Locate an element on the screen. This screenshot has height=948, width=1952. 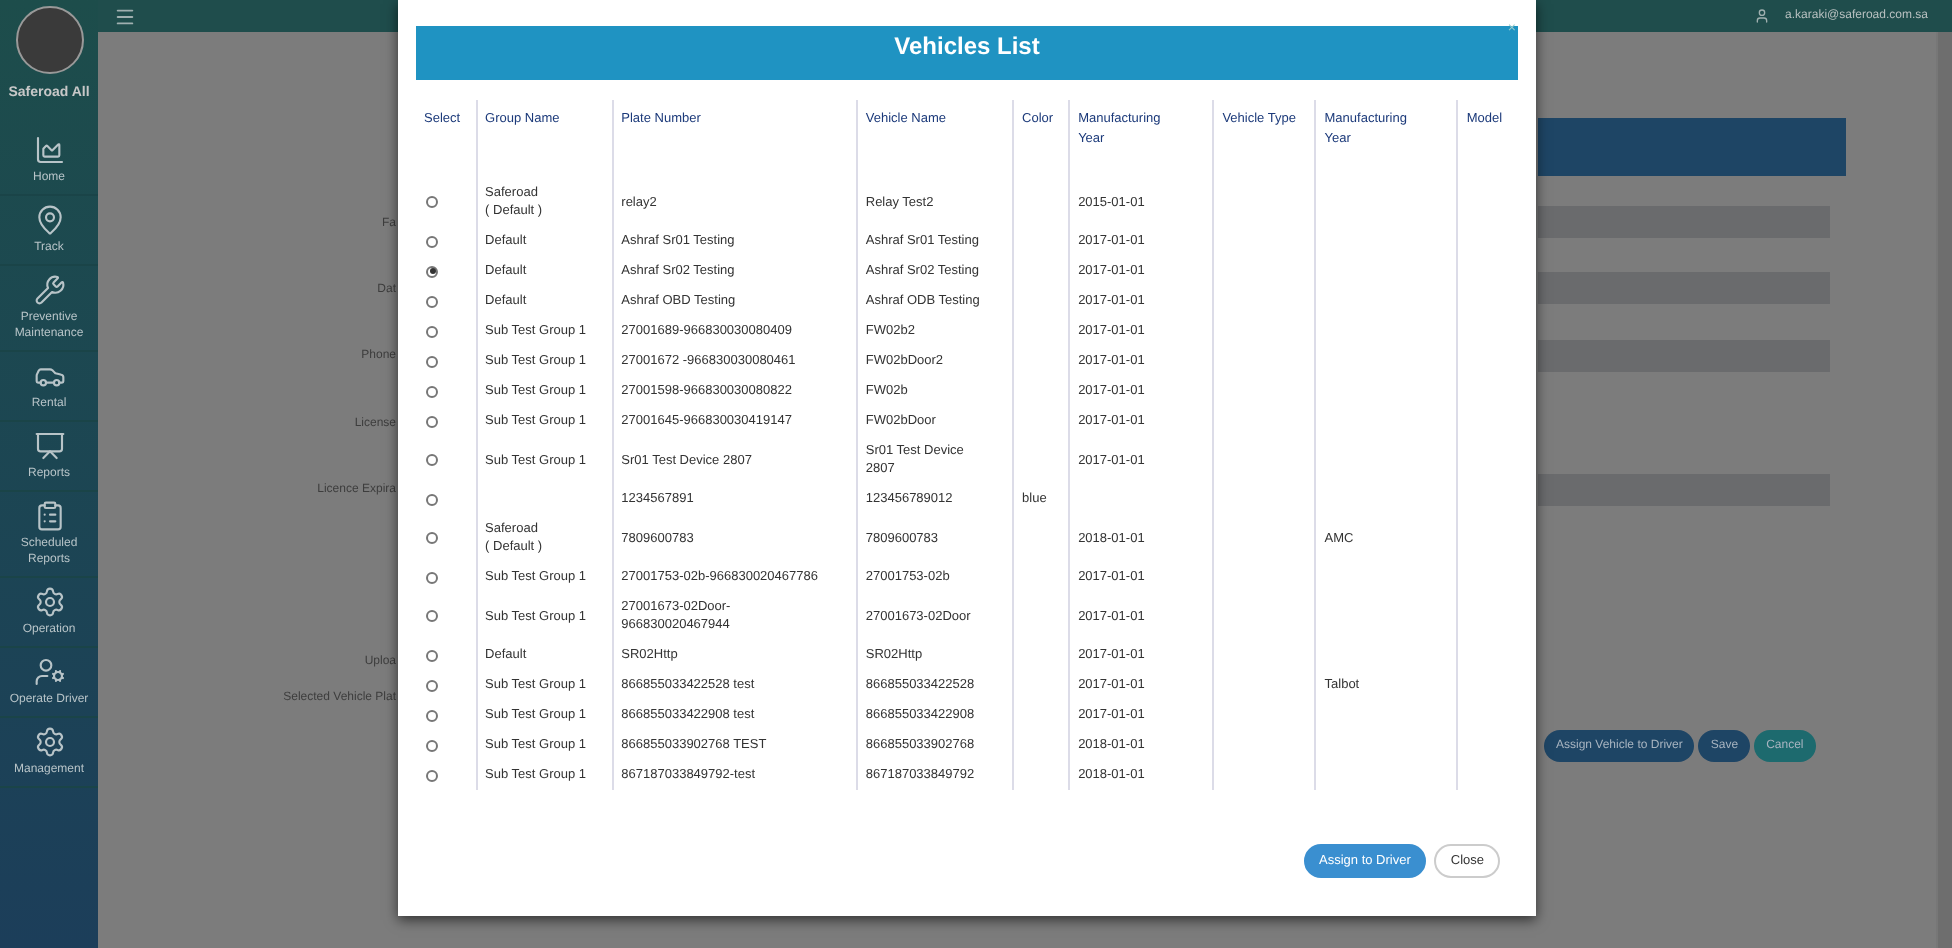
driver-icon is located at coordinates (49, 671).